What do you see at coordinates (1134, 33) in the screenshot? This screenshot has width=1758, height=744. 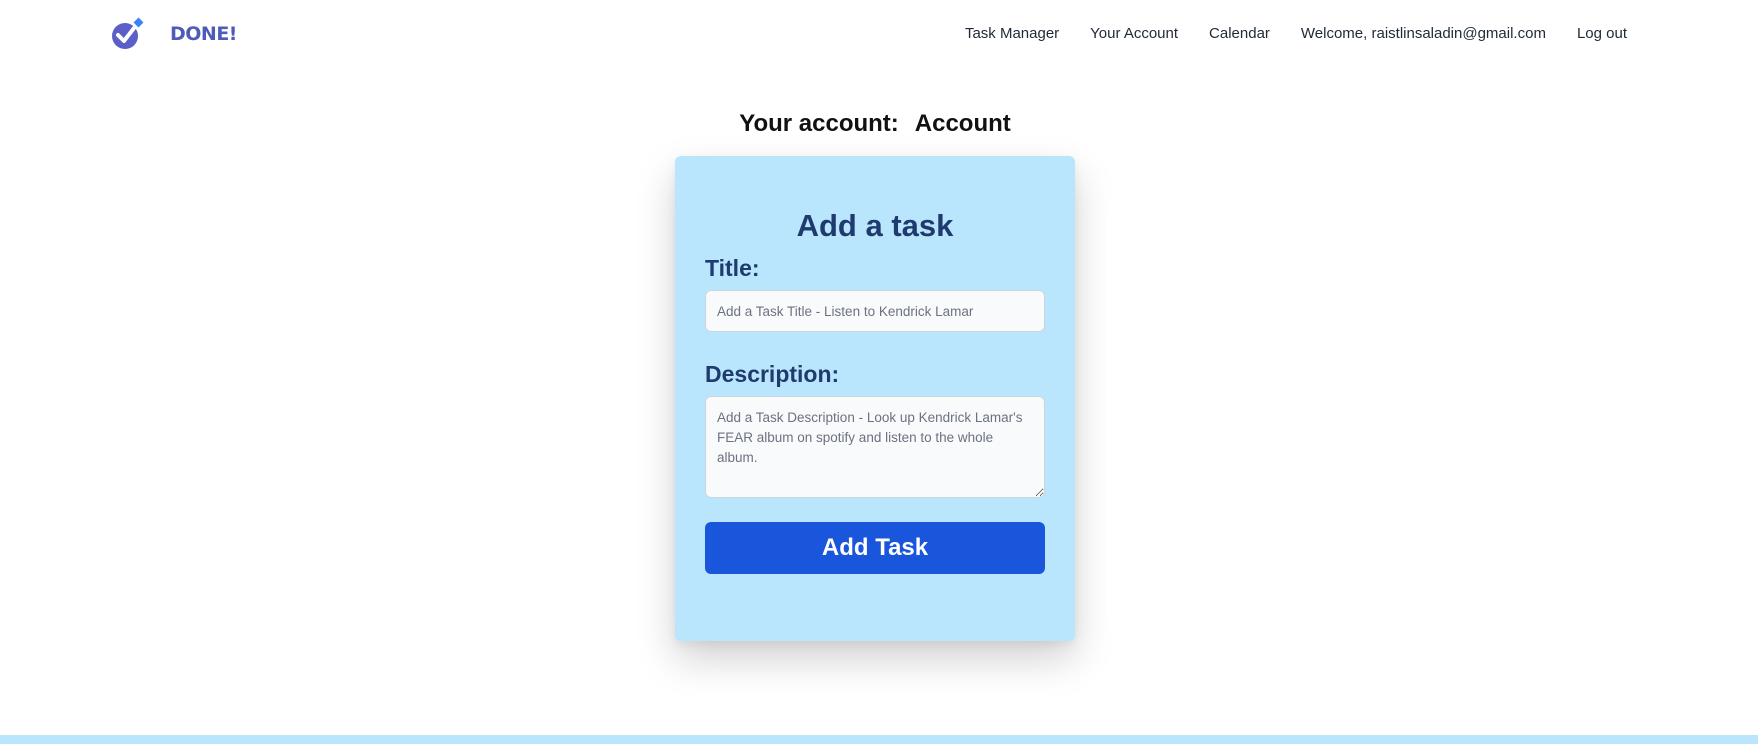 I see `nav-your-account: Your Account` at bounding box center [1134, 33].